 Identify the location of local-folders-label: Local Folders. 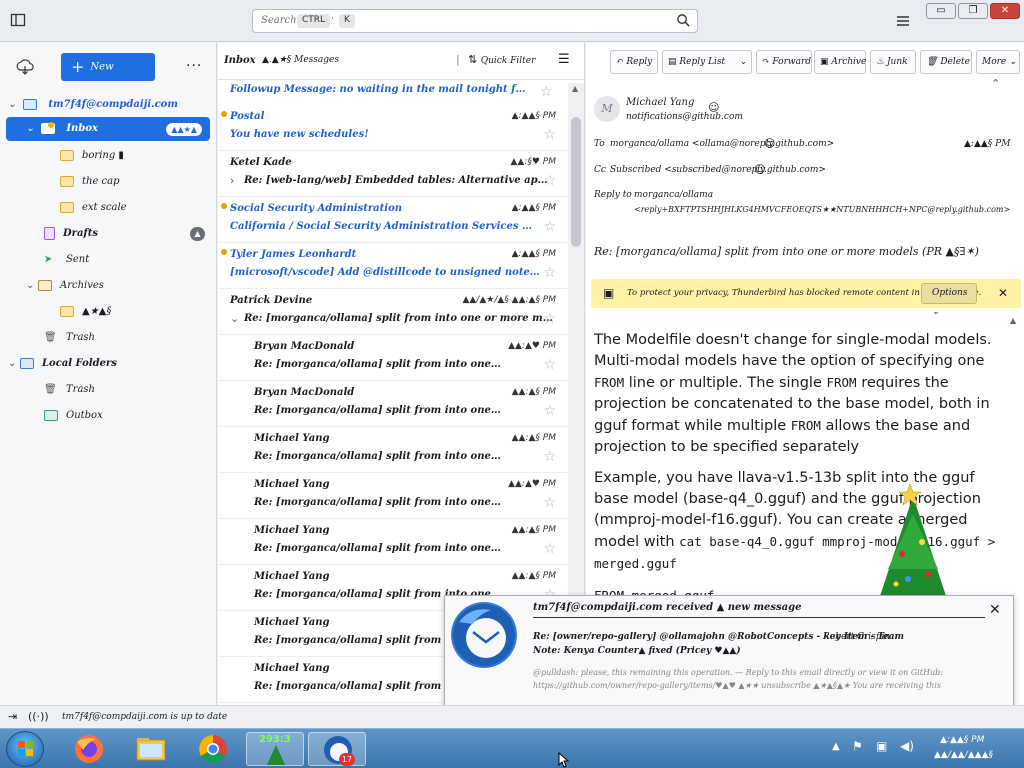
(79, 363).